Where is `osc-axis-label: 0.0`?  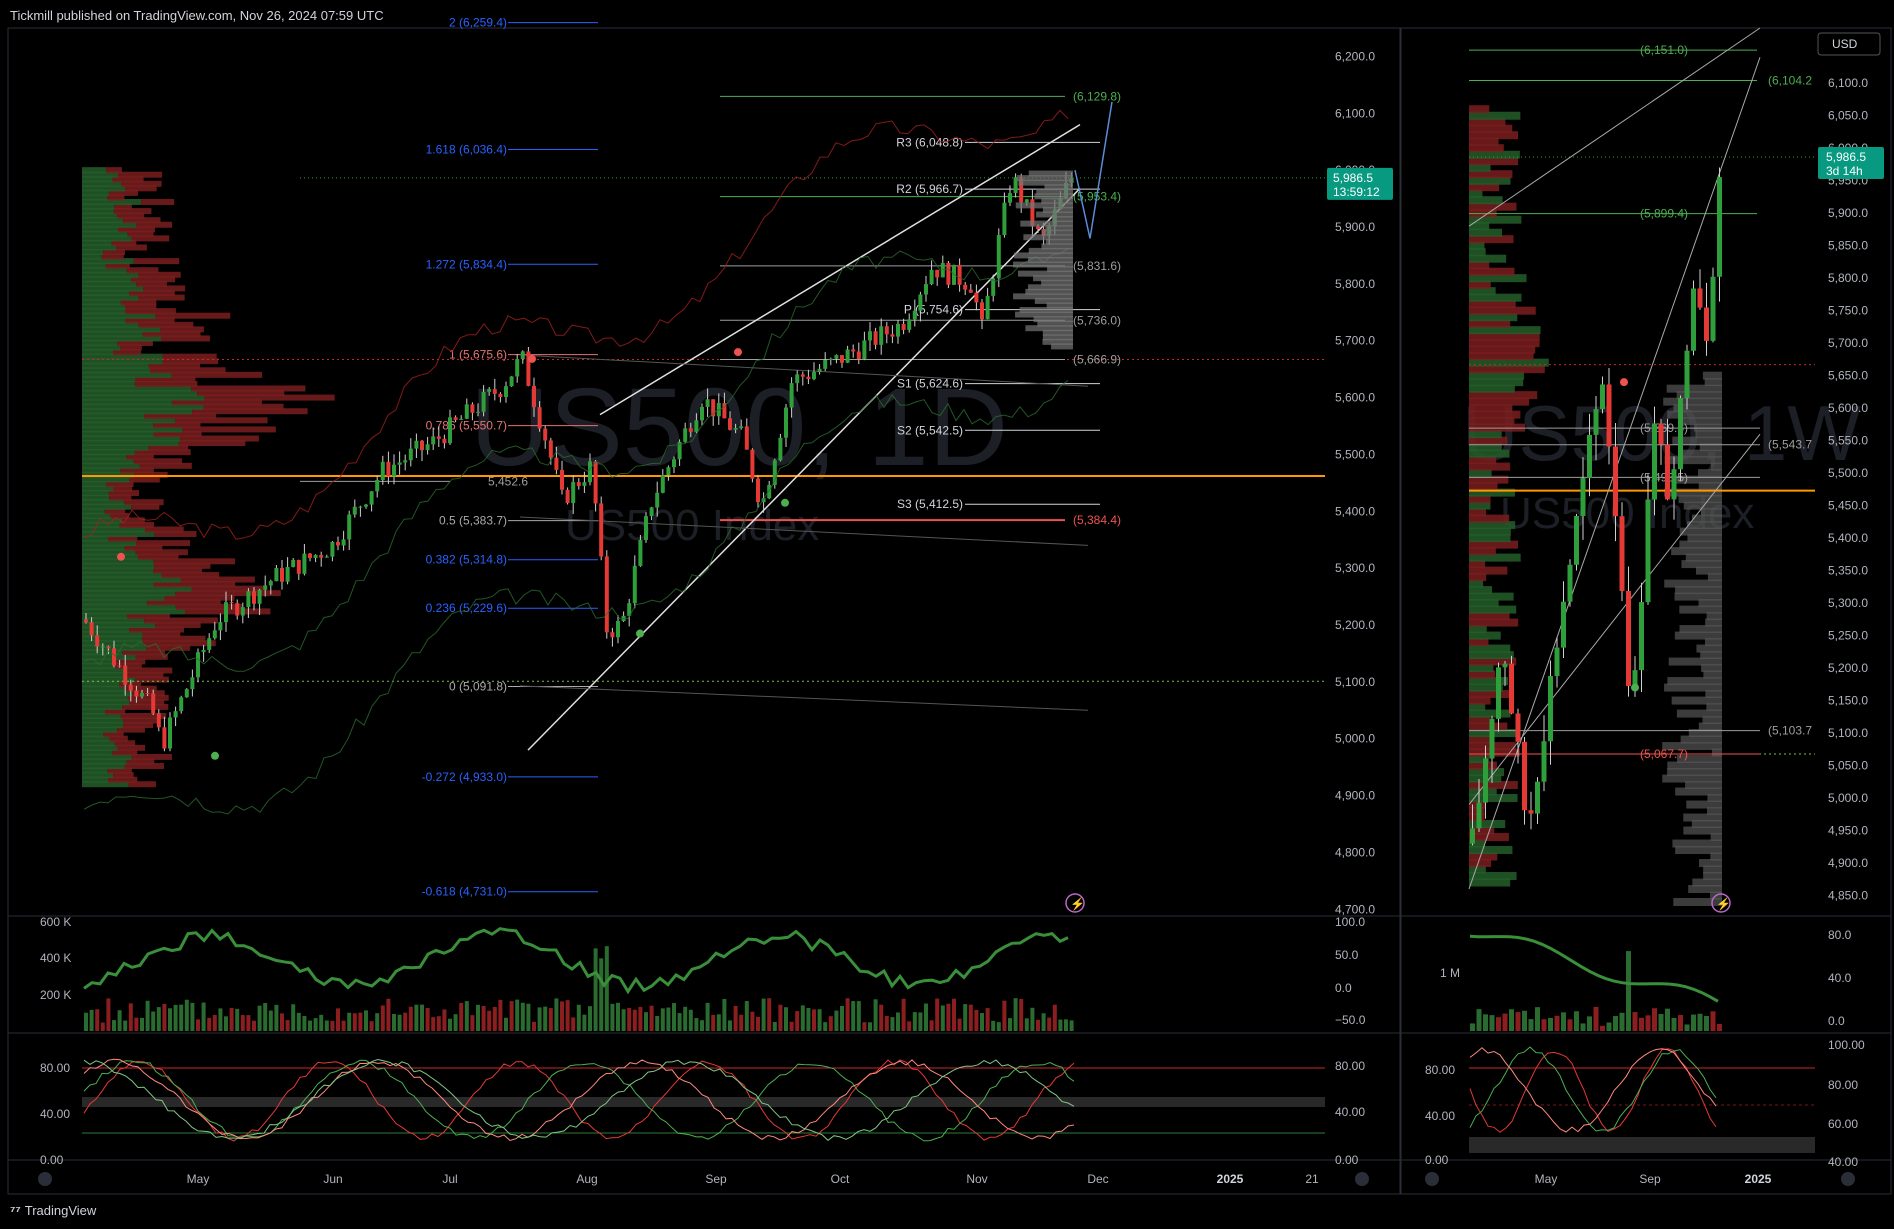
osc-axis-label: 0.0 is located at coordinates (1343, 988).